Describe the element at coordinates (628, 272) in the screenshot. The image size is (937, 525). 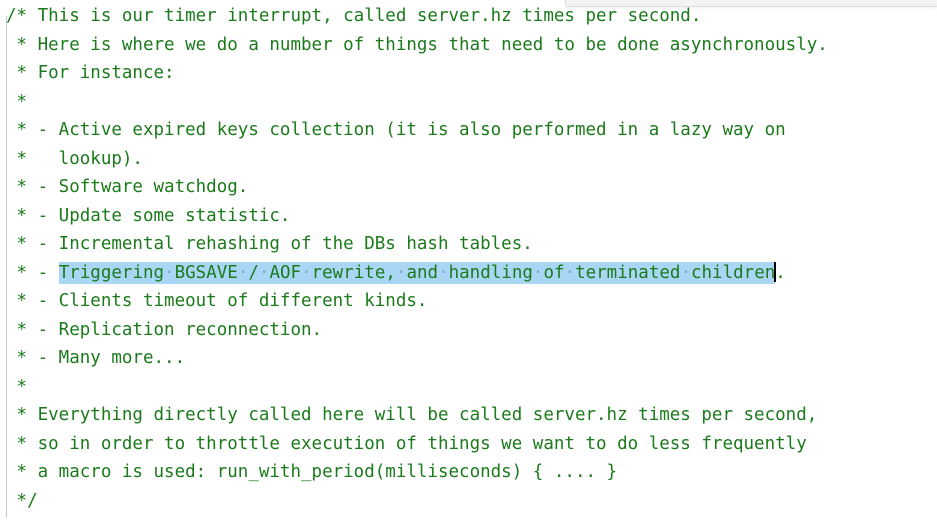
I see `selected-word: terminated` at that location.